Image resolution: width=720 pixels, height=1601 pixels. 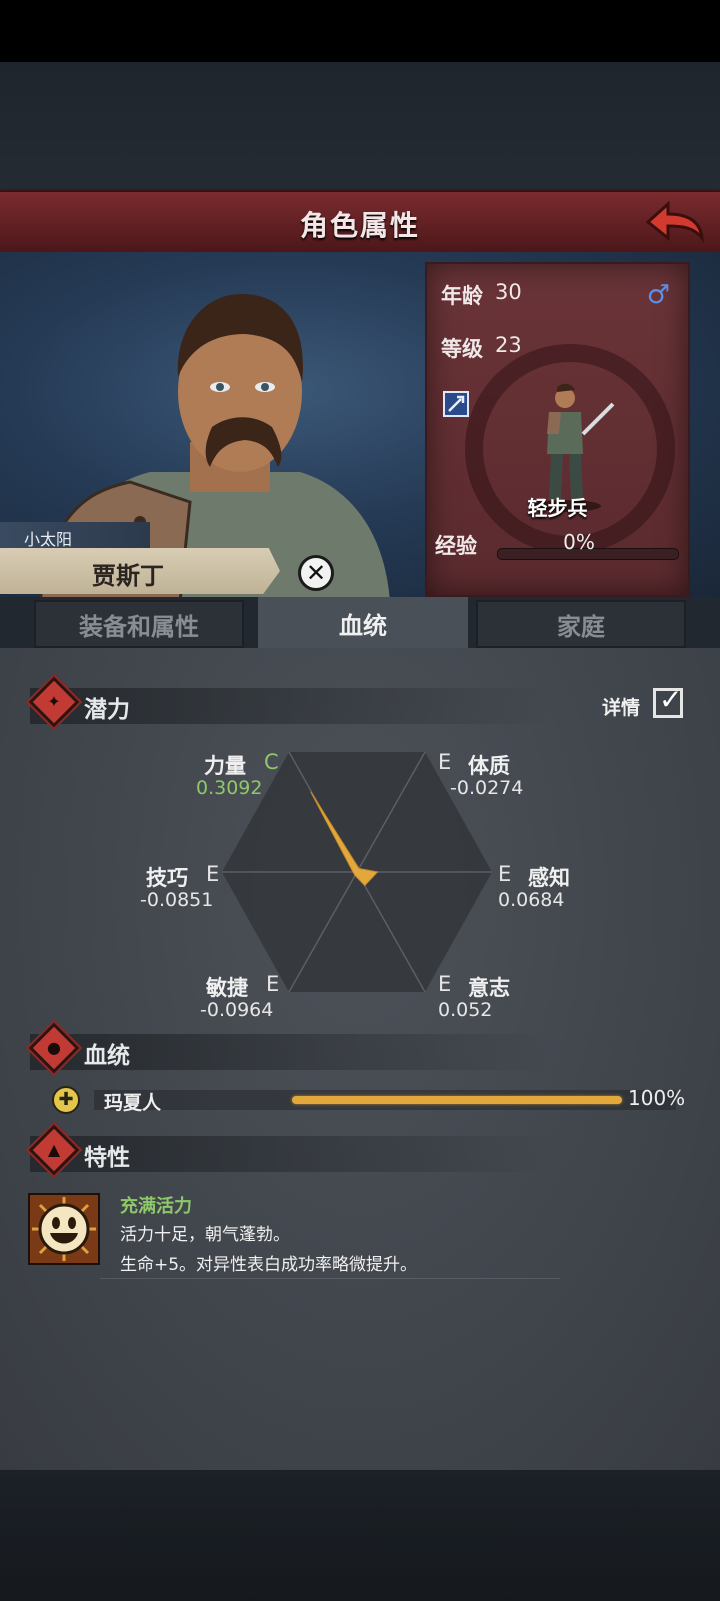 I want to click on stat-grade-skill: E, so click(x=213, y=874).